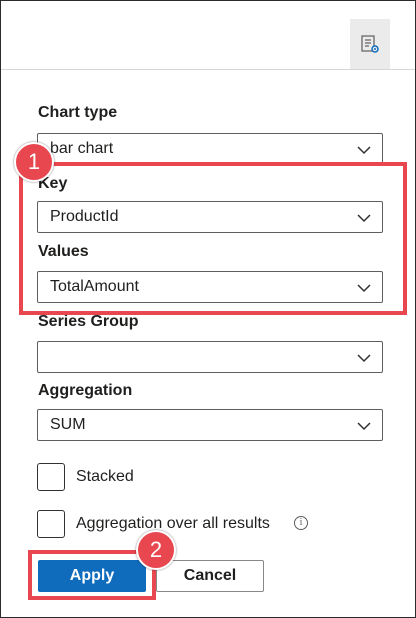 The width and height of the screenshot is (416, 618). What do you see at coordinates (105, 476) in the screenshot?
I see `stacked-label: Stacked` at bounding box center [105, 476].